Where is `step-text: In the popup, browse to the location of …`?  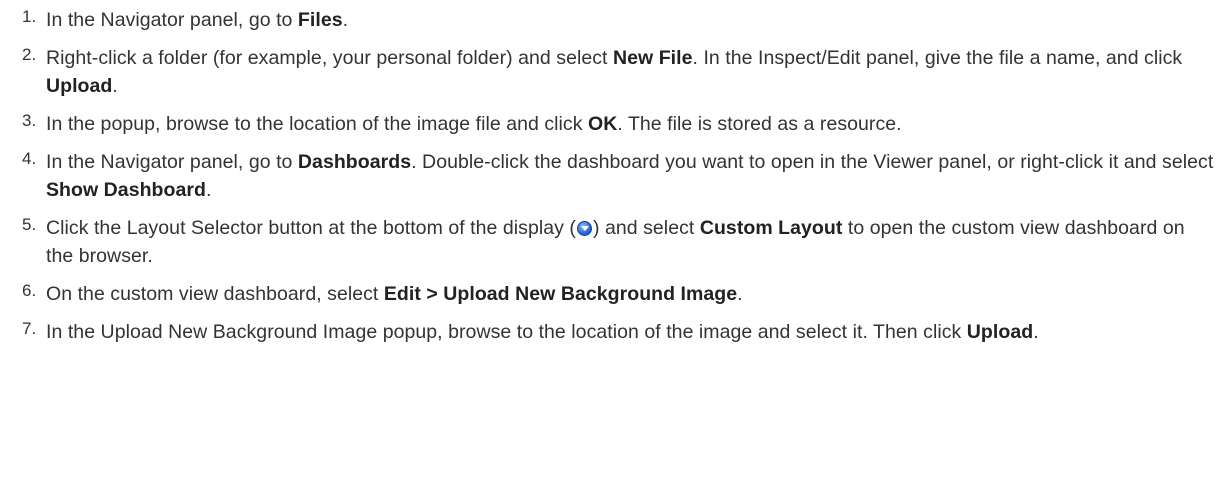 step-text: In the popup, browse to the location of … is located at coordinates (317, 124).